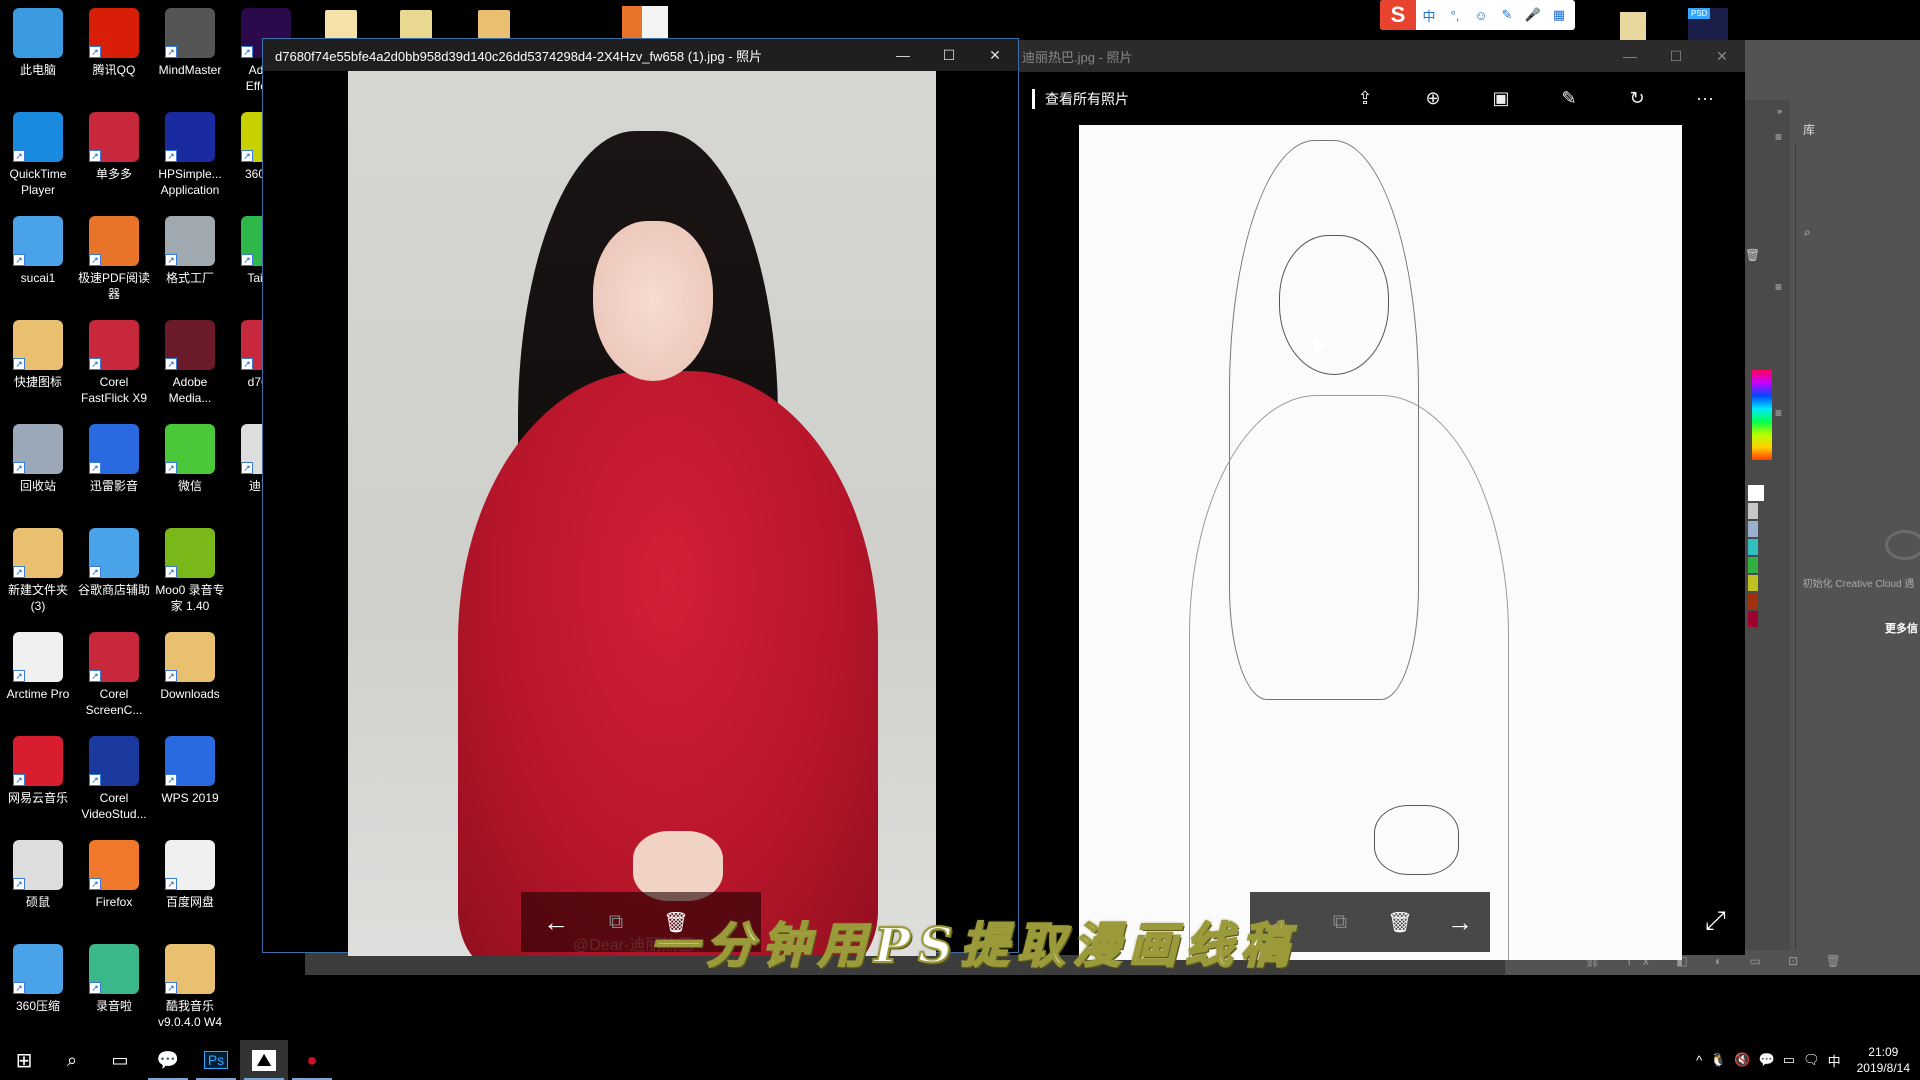  I want to click on desktop-icon: ↗ MindMaster, so click(190, 43).